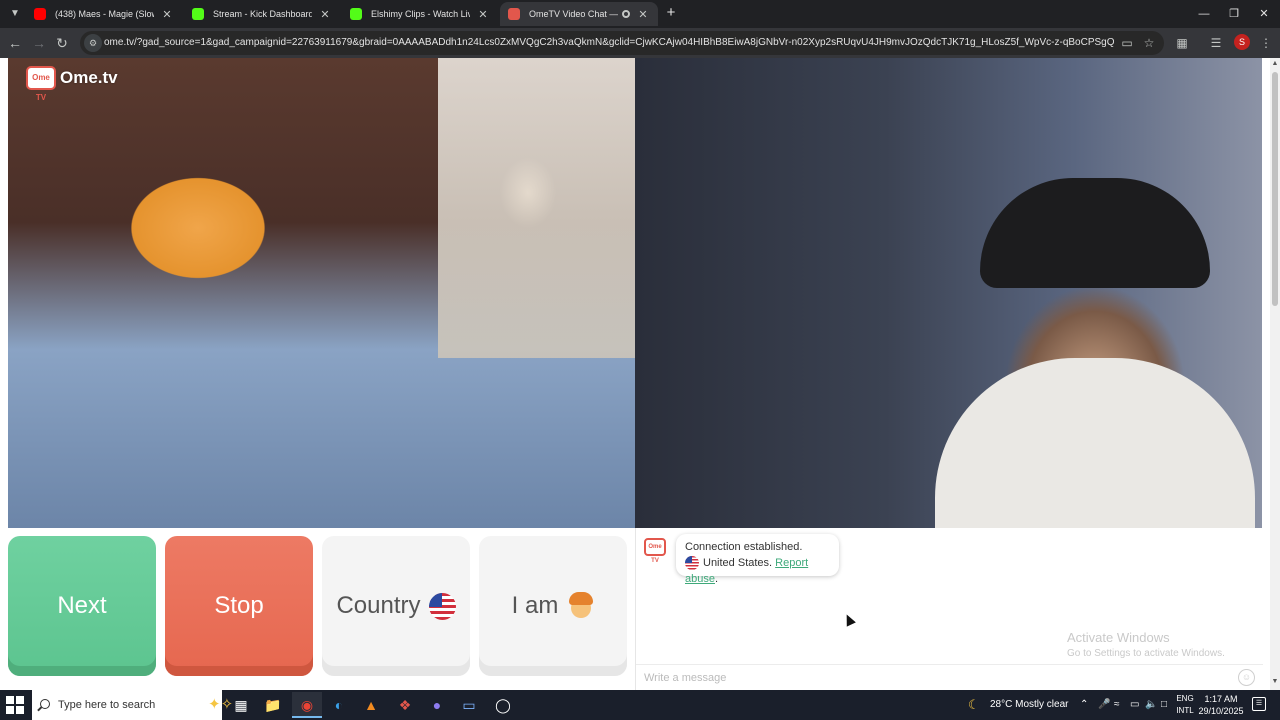 The width and height of the screenshot is (1280, 720). Describe the element at coordinates (573, 14) in the screenshot. I see `tab-title: OmeTV Video Chat — Ome` at that location.